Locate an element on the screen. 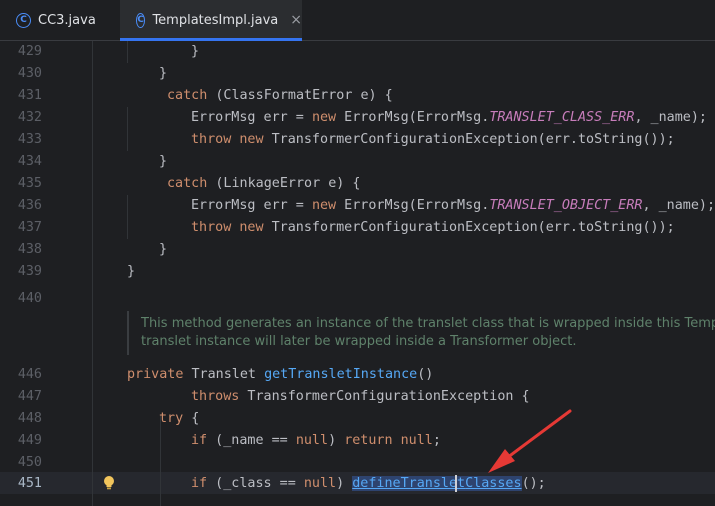 The width and height of the screenshot is (715, 506). text-caret is located at coordinates (456, 483).